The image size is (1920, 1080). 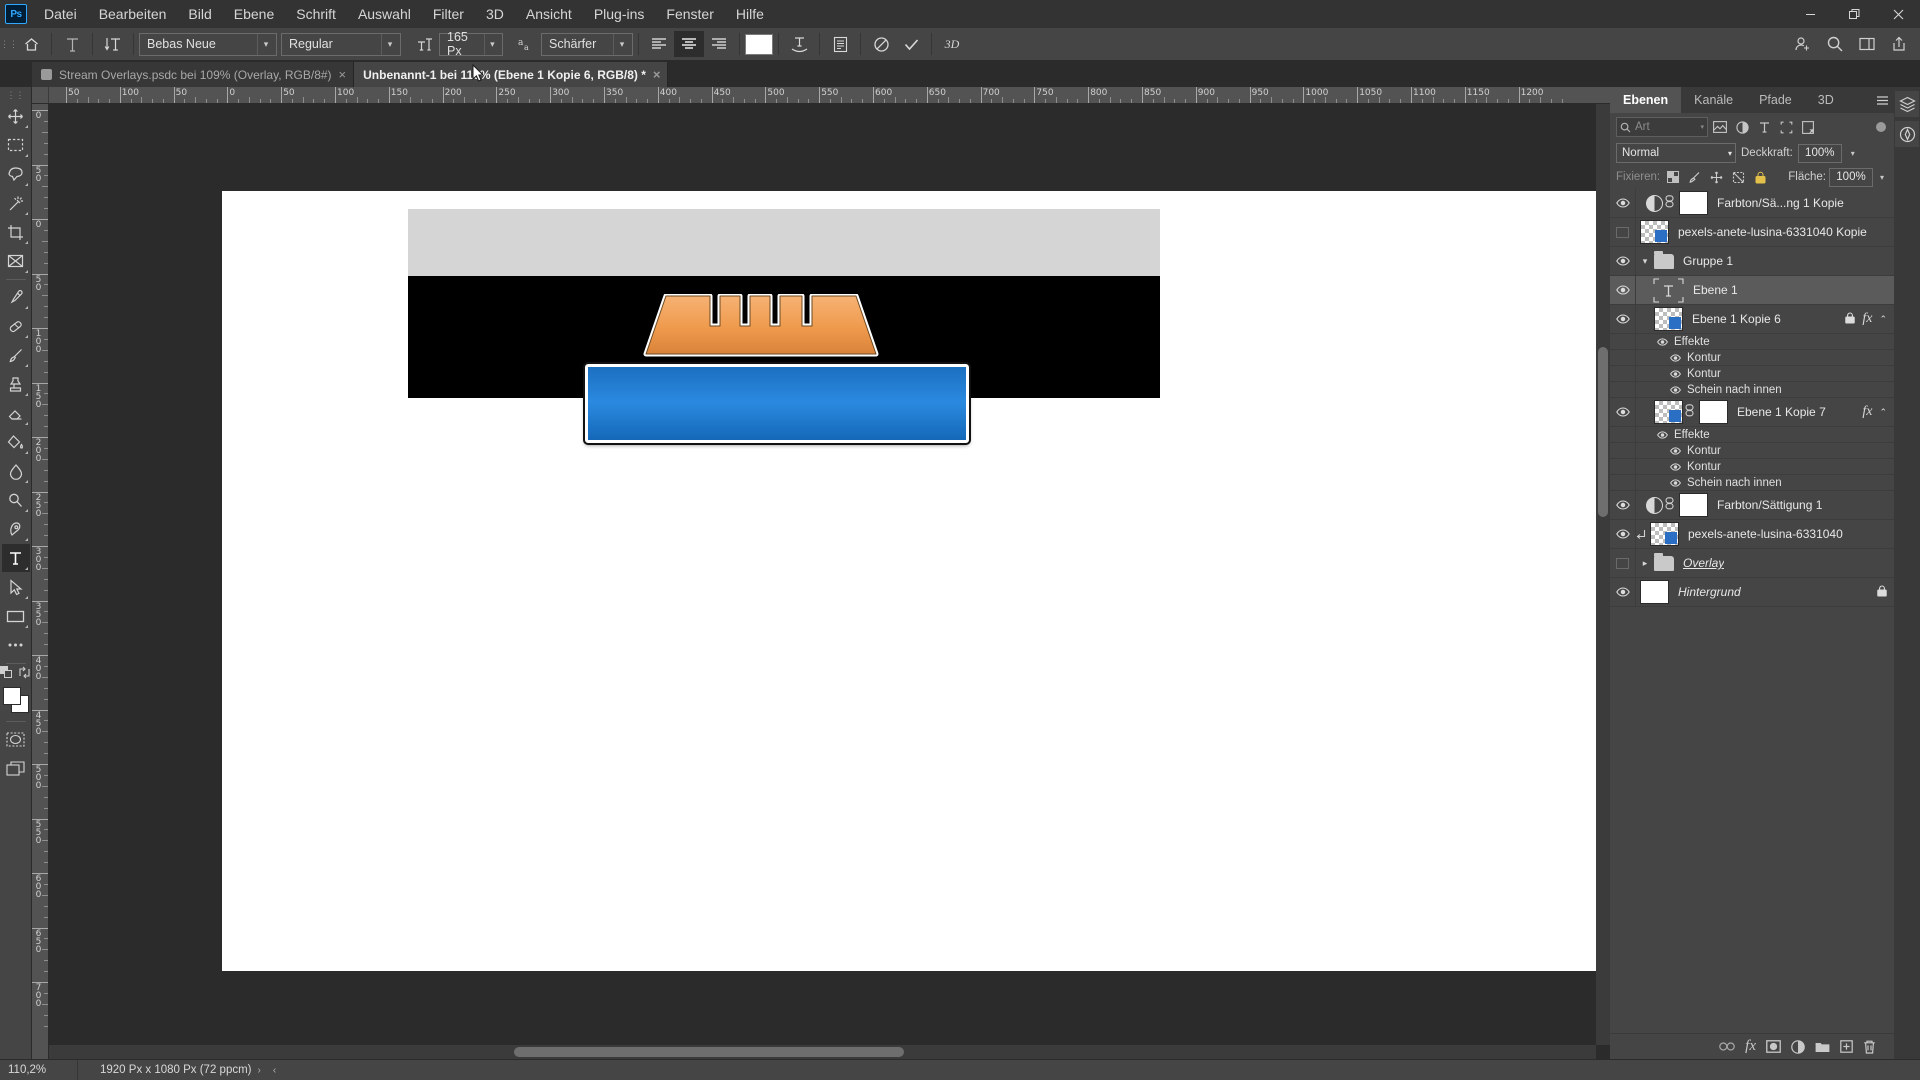 I want to click on fill-value: 100%, so click(x=1851, y=177).